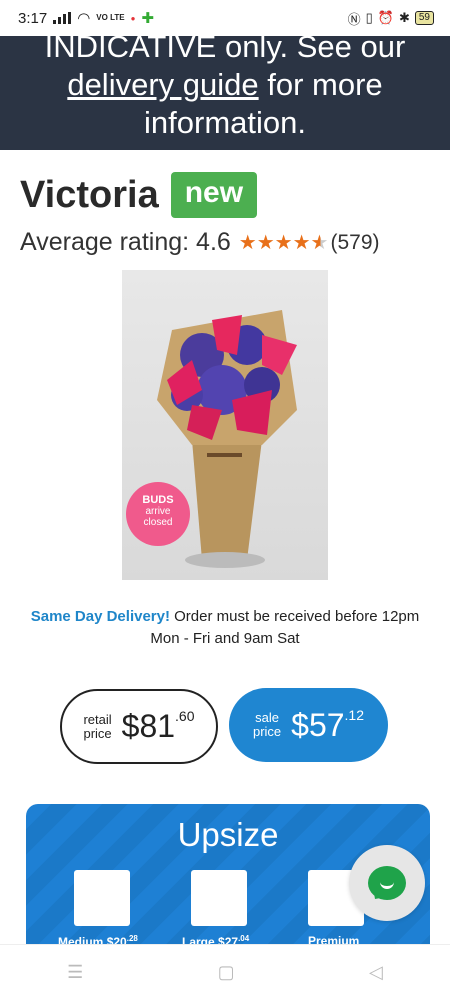 This screenshot has height=1000, width=450. Describe the element at coordinates (97, 719) in the screenshot. I see `retail-label-1: retail` at that location.